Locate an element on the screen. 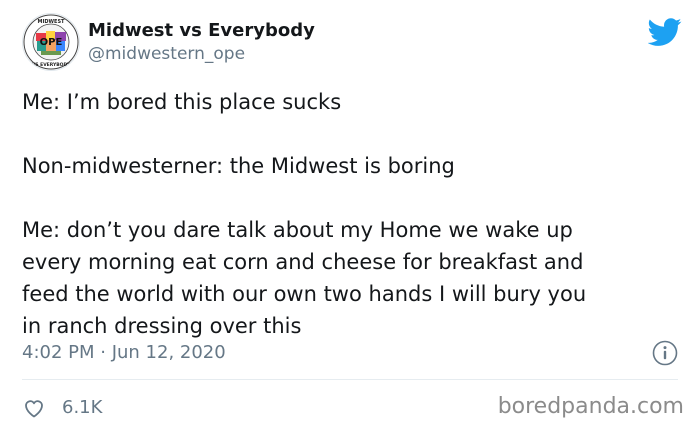  info-icon is located at coordinates (665, 353).